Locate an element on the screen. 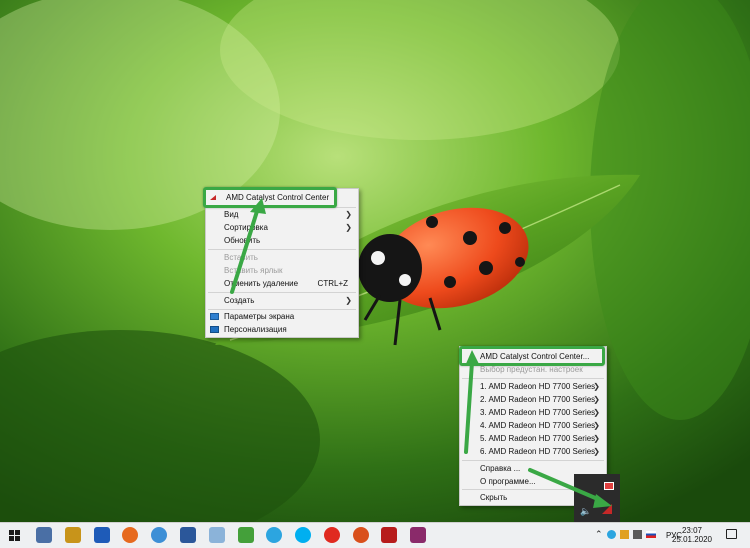  firefox-icon is located at coordinates (130, 535).